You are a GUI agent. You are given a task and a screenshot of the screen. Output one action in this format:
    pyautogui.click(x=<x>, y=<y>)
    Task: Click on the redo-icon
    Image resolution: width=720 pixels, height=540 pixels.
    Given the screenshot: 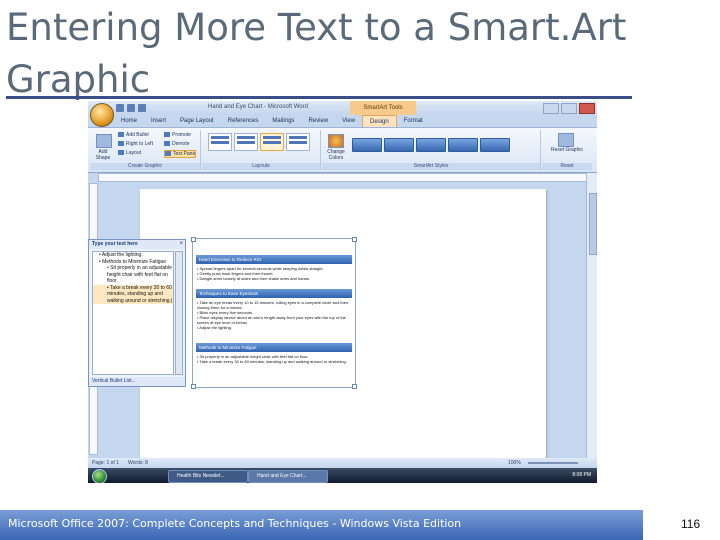 What is the action you would take?
    pyautogui.click(x=142, y=108)
    